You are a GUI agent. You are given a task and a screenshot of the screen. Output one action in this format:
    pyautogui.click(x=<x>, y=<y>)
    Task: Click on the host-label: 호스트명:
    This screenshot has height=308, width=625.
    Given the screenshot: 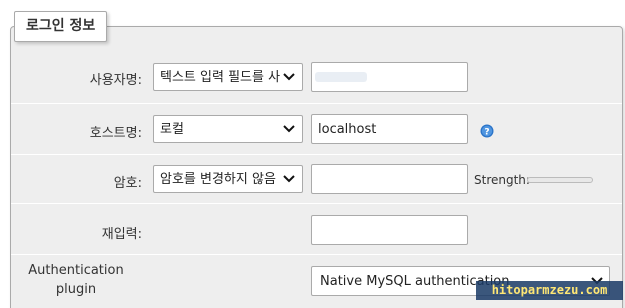 What is the action you would take?
    pyautogui.click(x=115, y=133)
    